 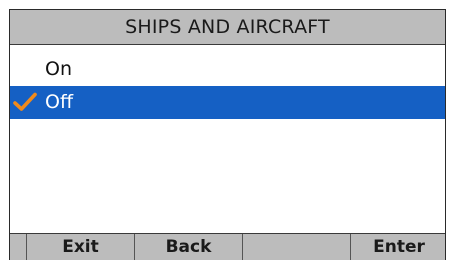 What do you see at coordinates (58, 69) in the screenshot?
I see `option-label: On` at bounding box center [58, 69].